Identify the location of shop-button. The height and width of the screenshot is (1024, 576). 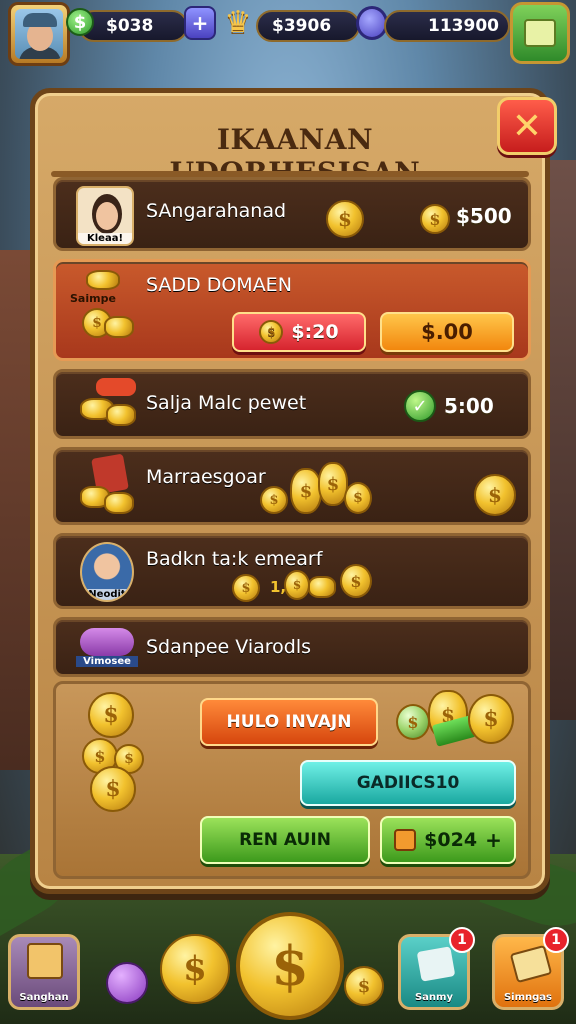
(540, 33).